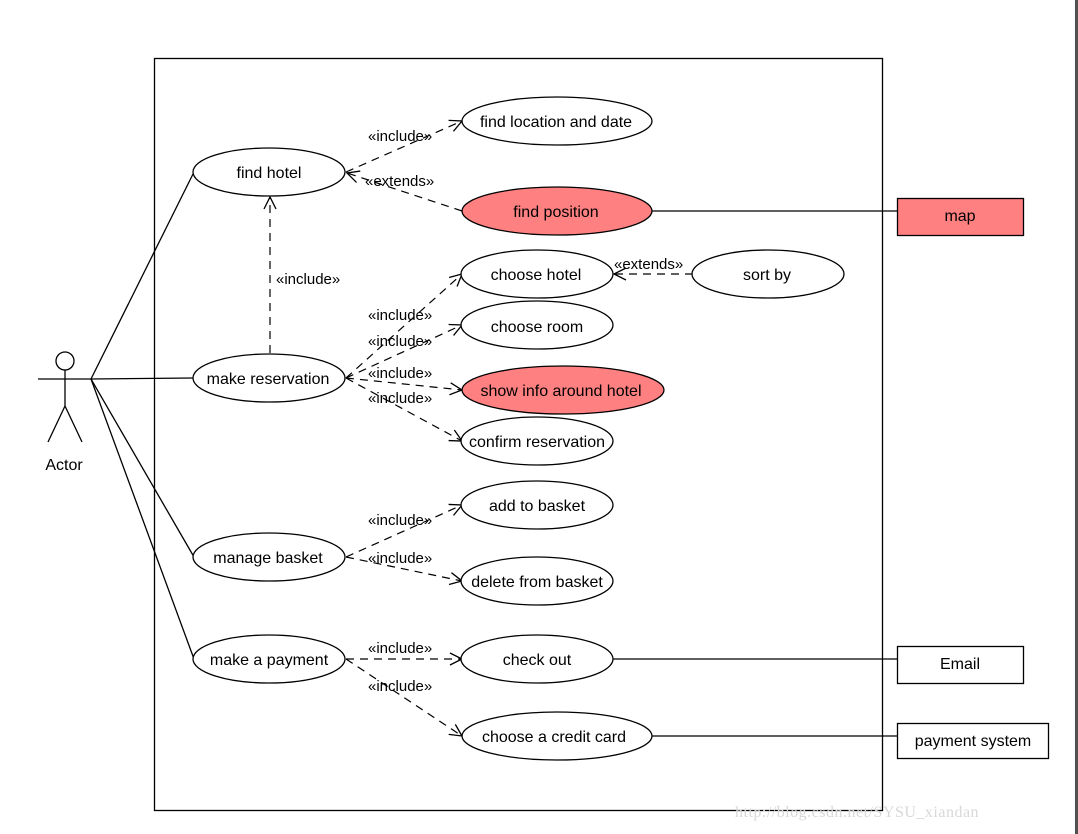 This screenshot has height=834, width=1078. I want to click on use-case-sort-by: sort by, so click(768, 274).